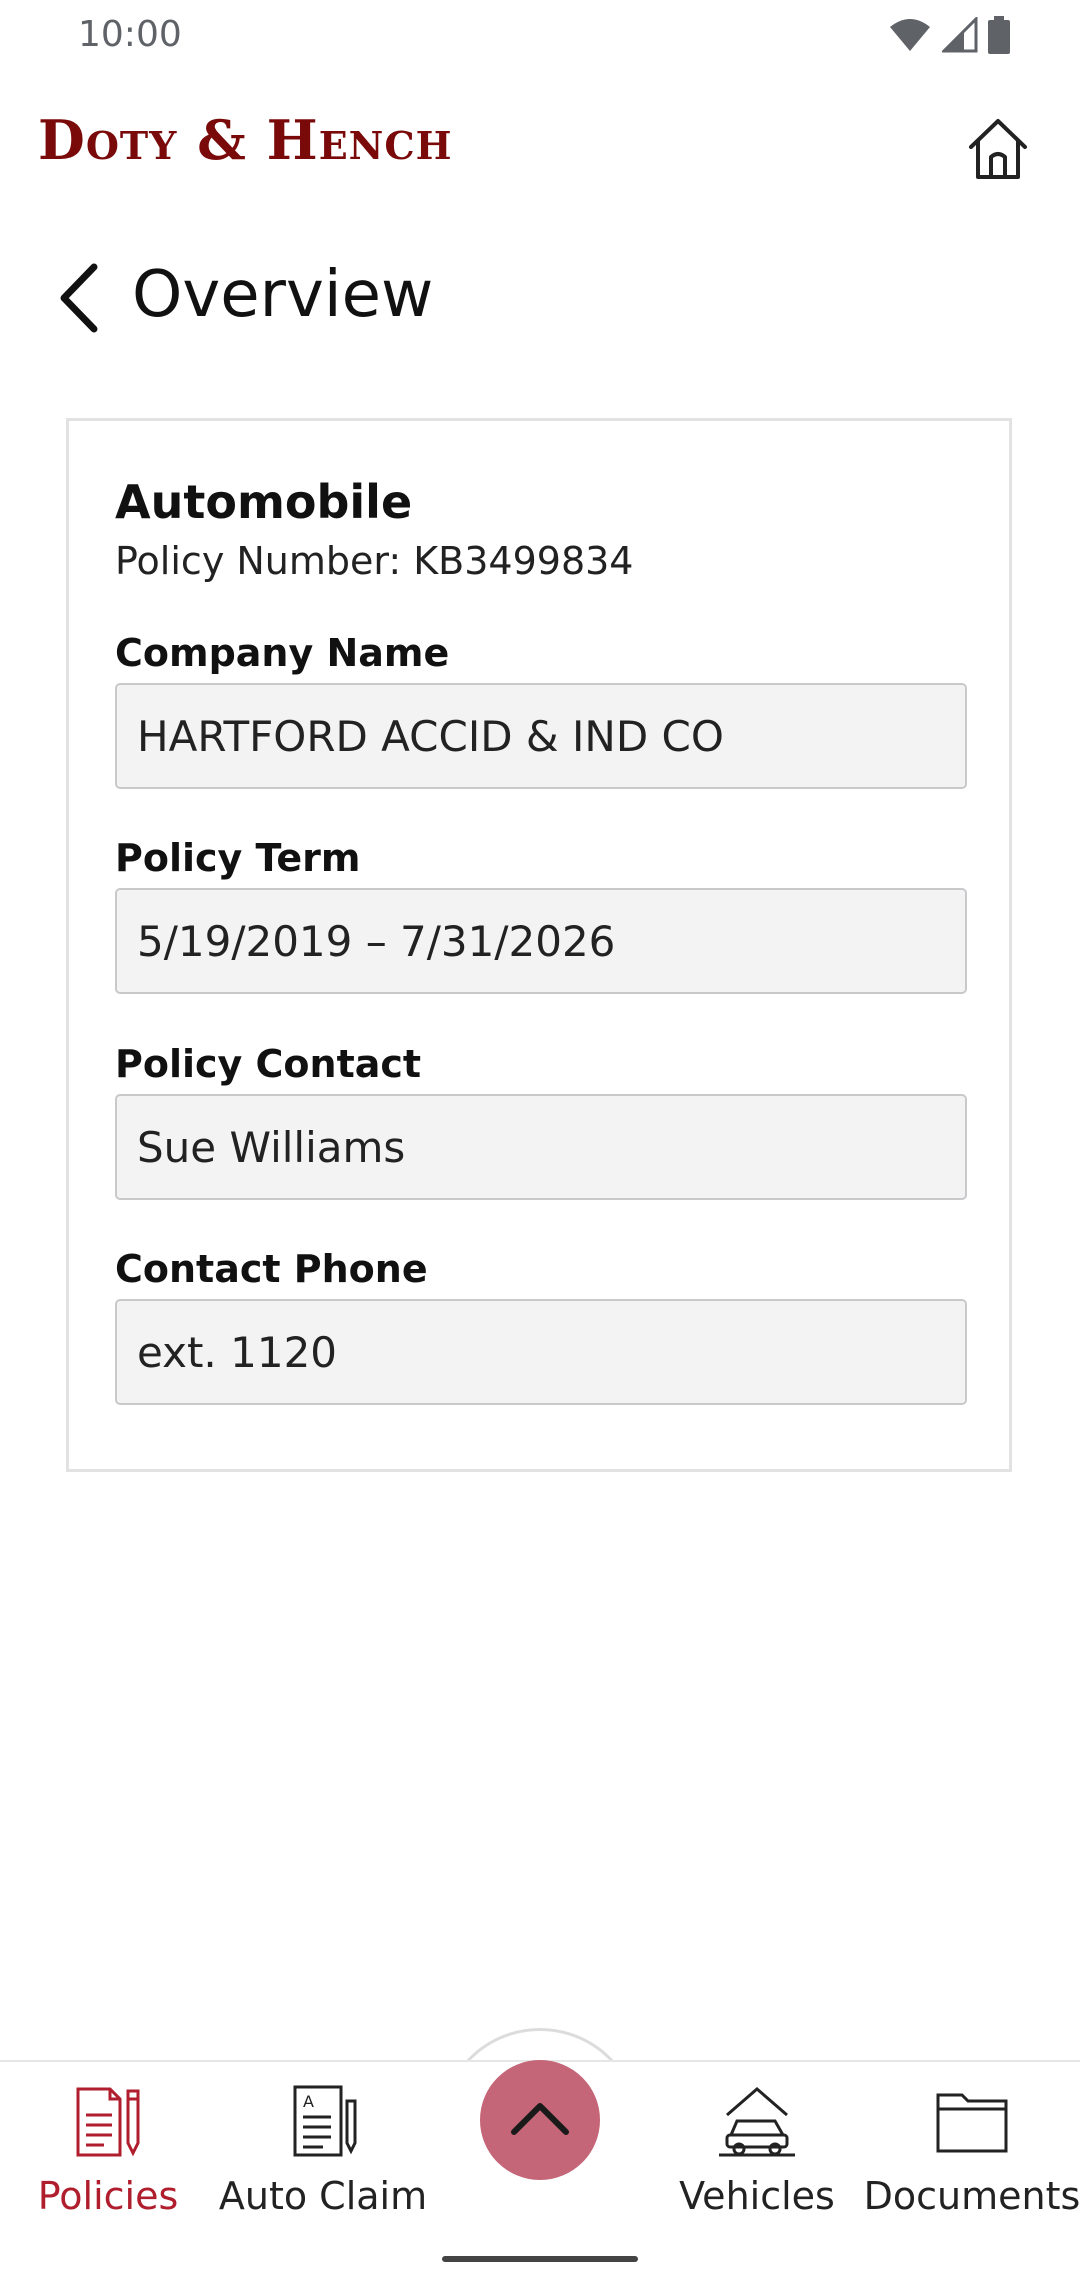 This screenshot has width=1080, height=2280. Describe the element at coordinates (541, 1147) in the screenshot. I see `policy-contact-field: Sue Williams` at that location.